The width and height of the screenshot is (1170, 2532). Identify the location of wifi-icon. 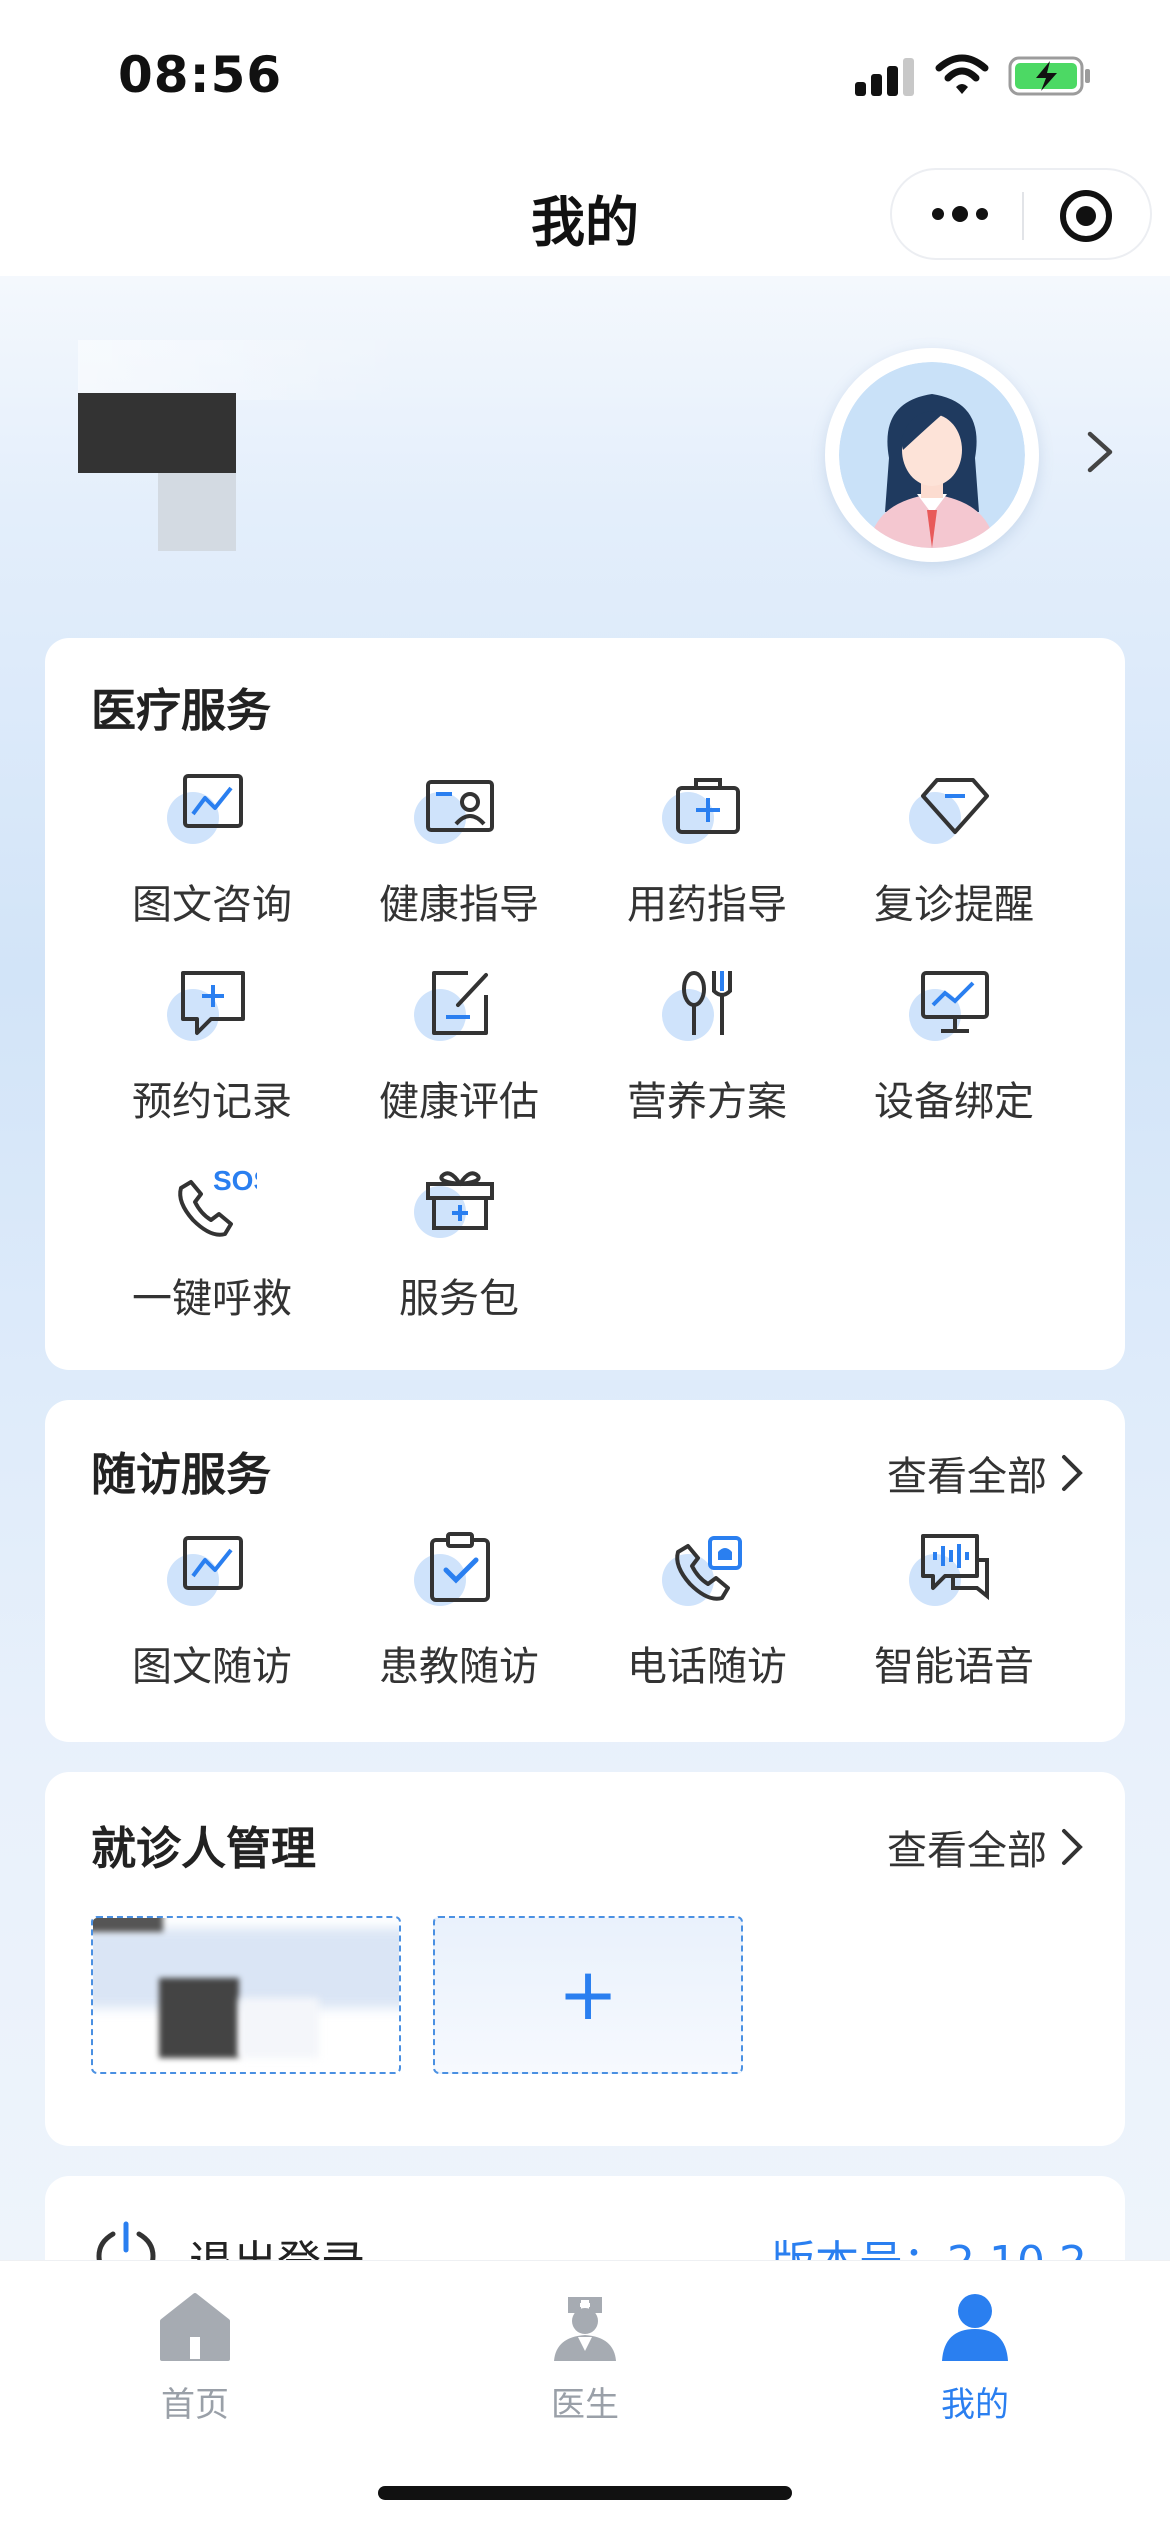
(962, 74).